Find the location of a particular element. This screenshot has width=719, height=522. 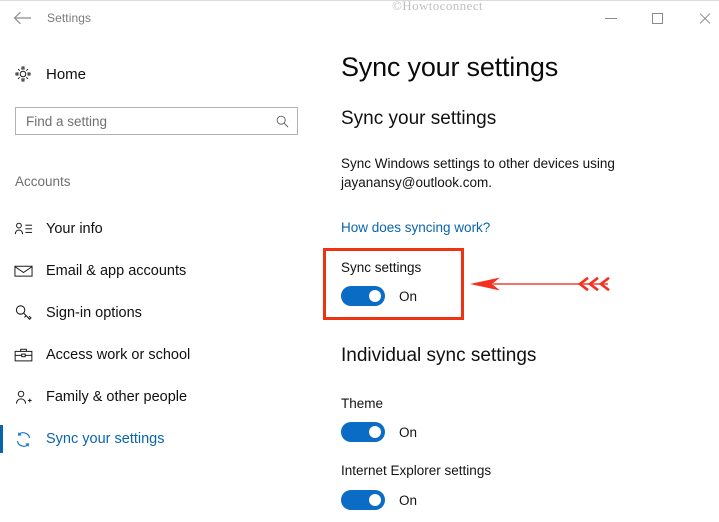

section-heading-individual-sync-settings: Individual sync settings is located at coordinates (439, 355).